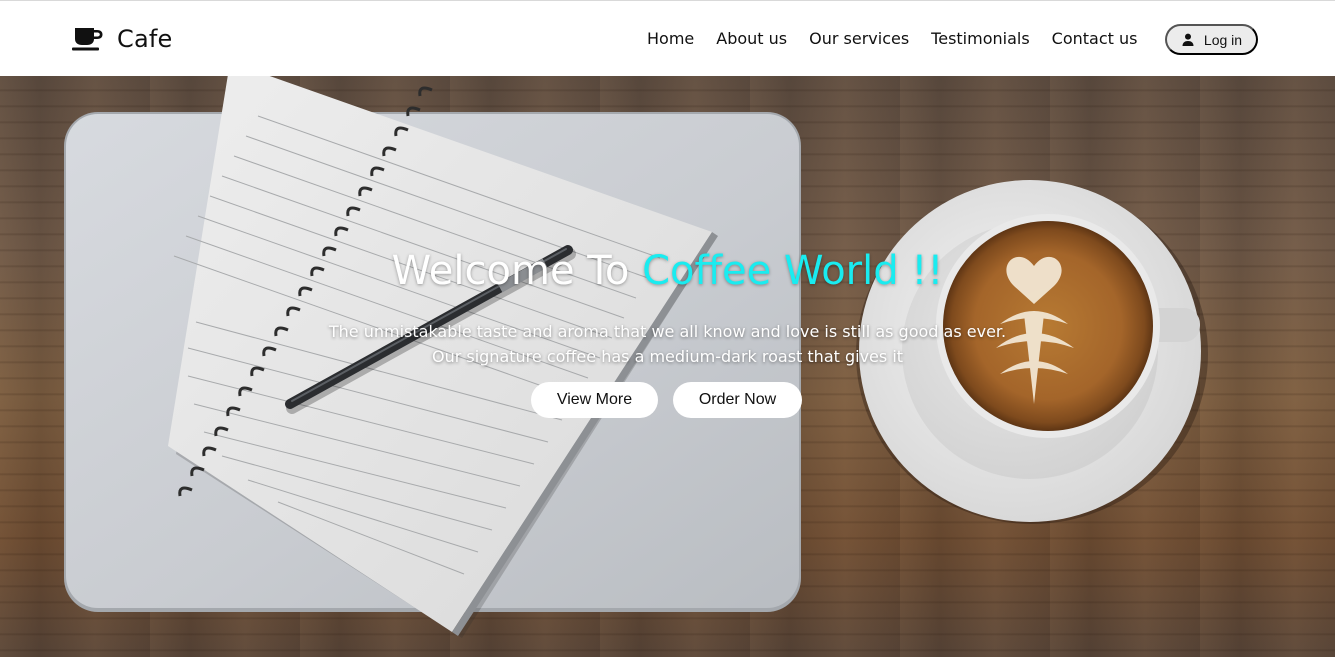  Describe the element at coordinates (1223, 39) in the screenshot. I see `login-label: Log in` at that location.